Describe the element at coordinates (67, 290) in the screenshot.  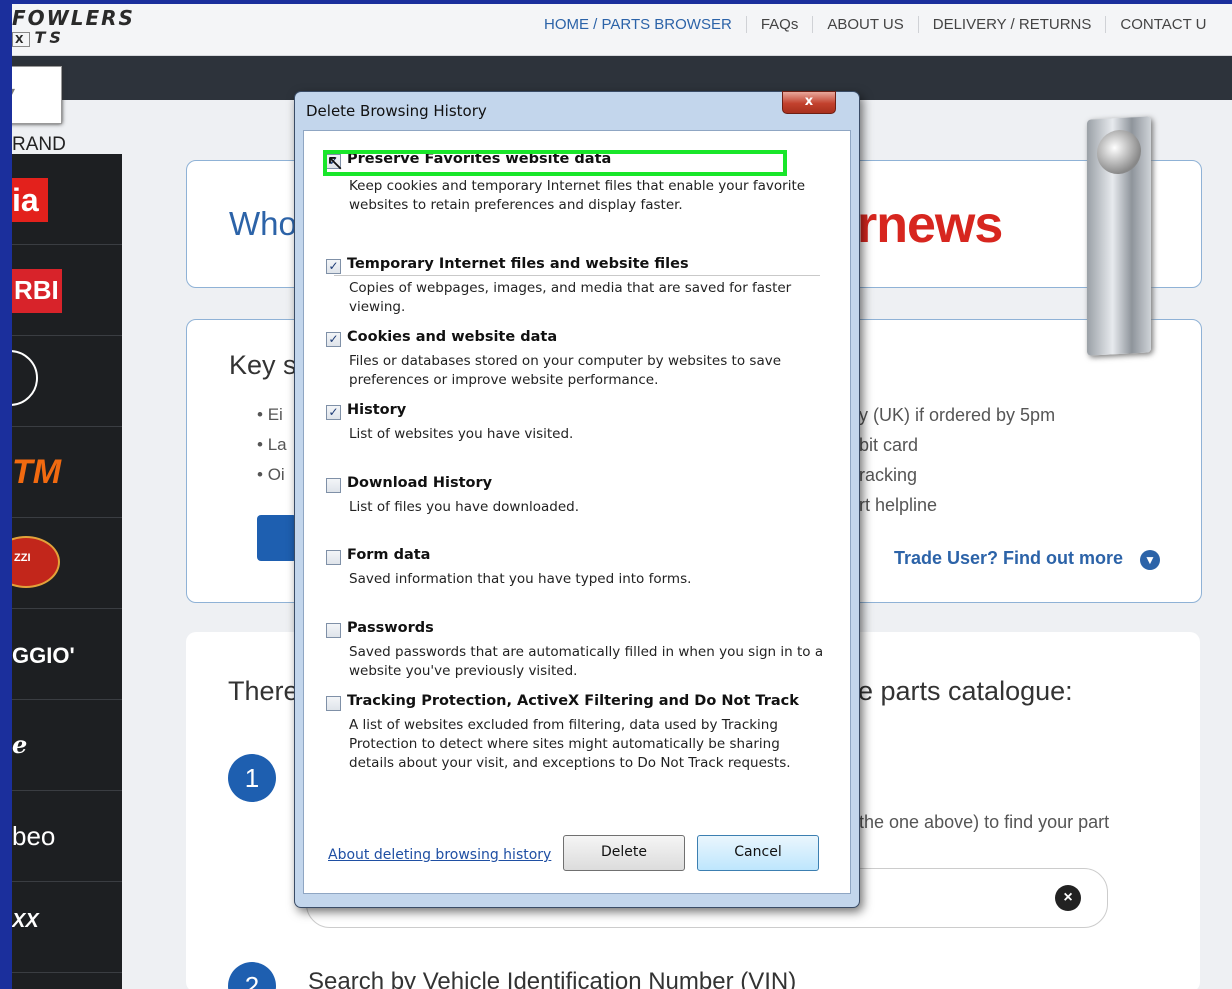
I see `sidebar-brand: RBI` at that location.